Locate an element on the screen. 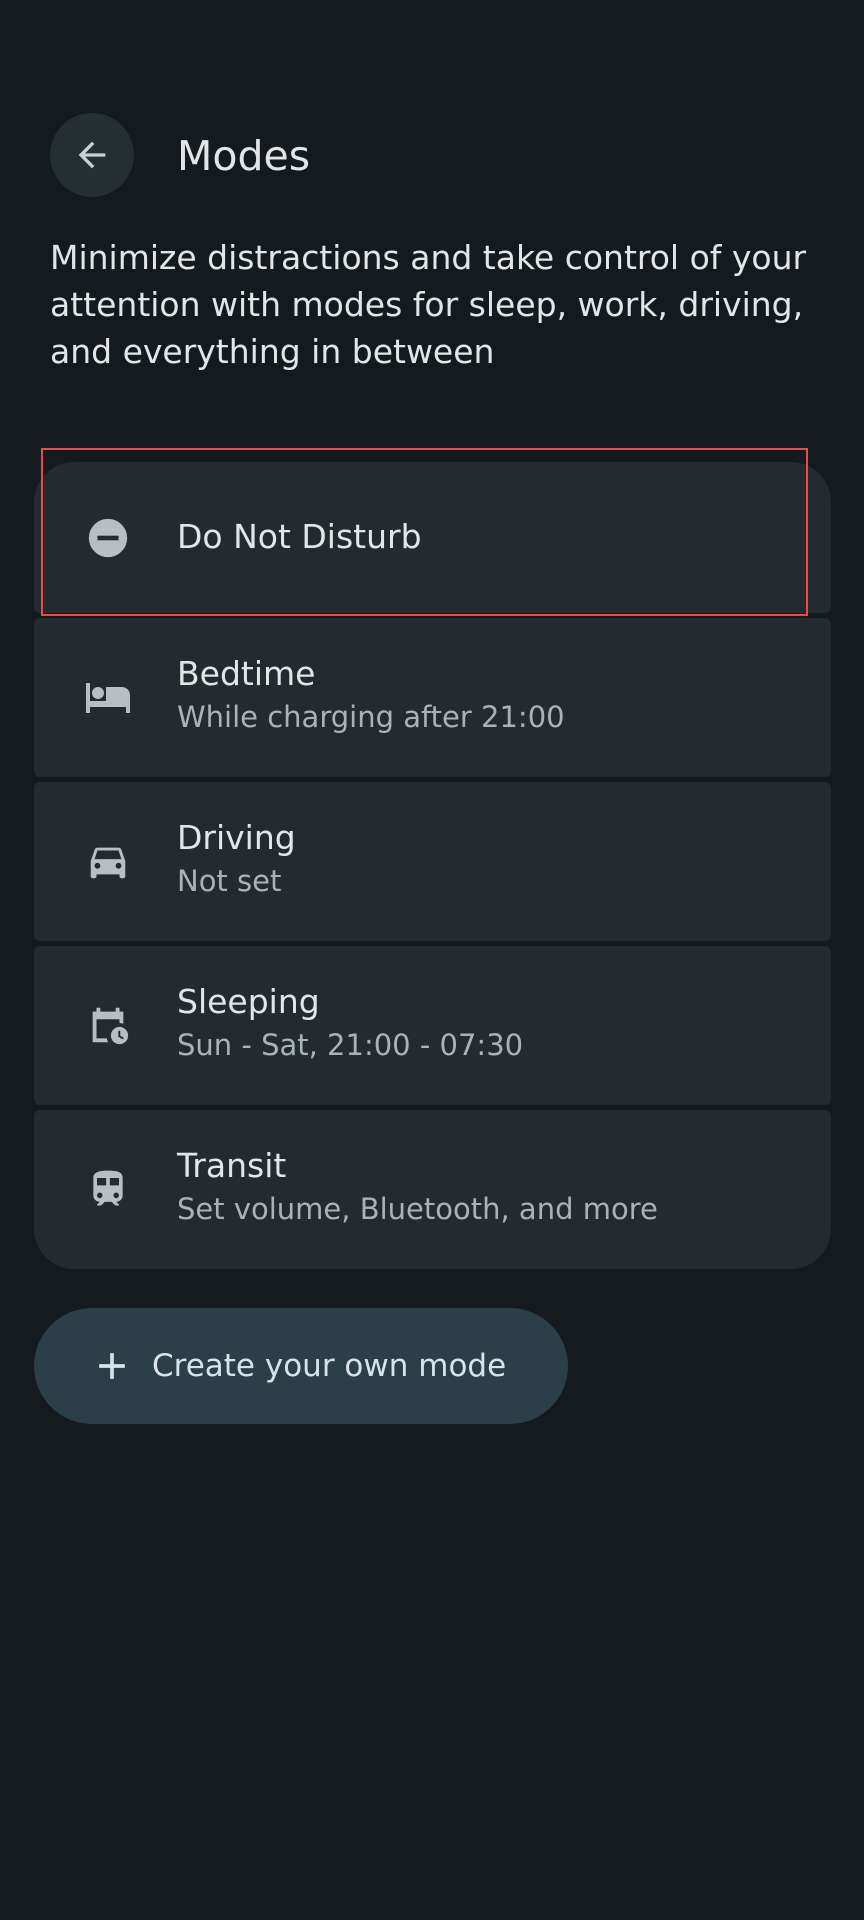  mode-name: Driving is located at coordinates (236, 837).